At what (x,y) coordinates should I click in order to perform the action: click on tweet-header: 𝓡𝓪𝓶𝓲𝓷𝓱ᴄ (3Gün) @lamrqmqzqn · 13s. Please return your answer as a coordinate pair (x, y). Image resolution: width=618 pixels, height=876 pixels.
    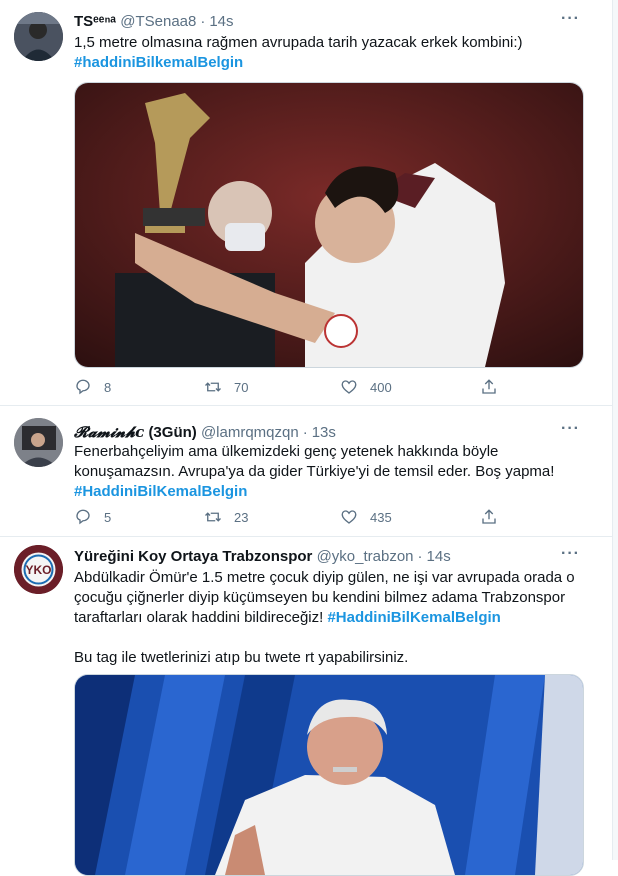
    Looking at the image, I should click on (205, 432).